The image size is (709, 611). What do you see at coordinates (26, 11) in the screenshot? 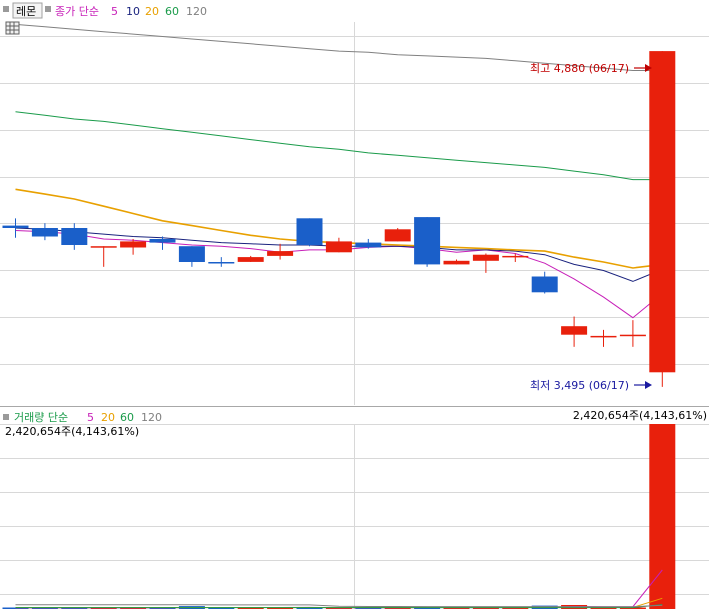
I see `stock-name: 레몬` at bounding box center [26, 11].